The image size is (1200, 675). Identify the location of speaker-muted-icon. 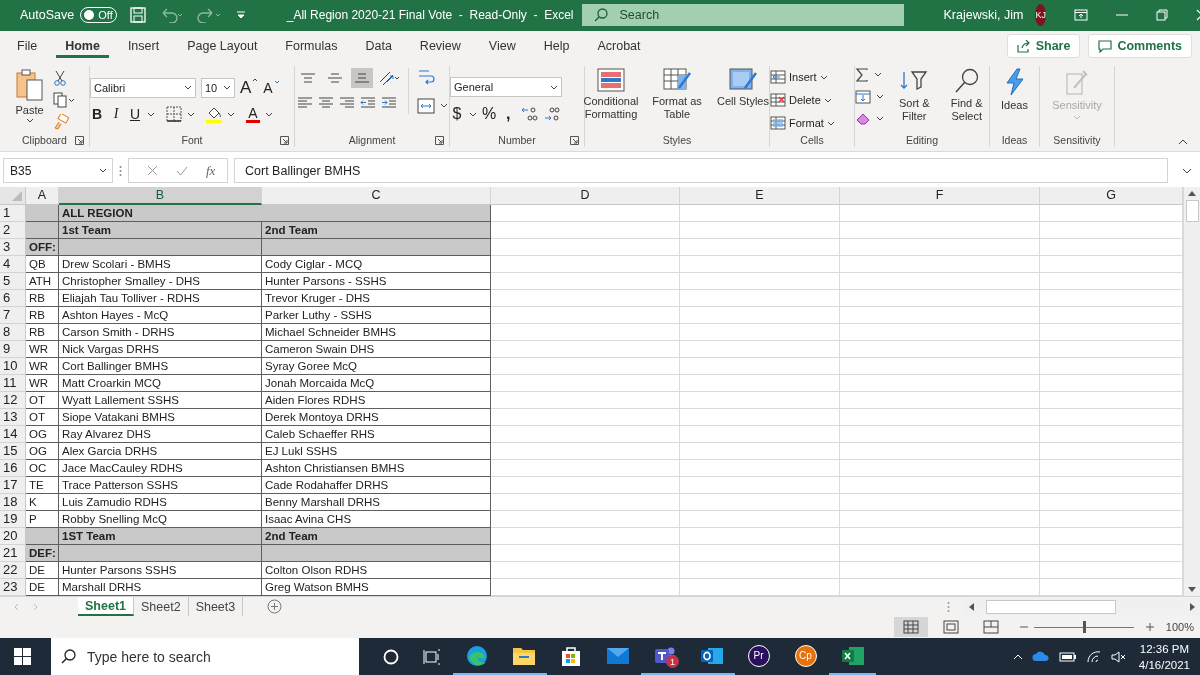
(1118, 656).